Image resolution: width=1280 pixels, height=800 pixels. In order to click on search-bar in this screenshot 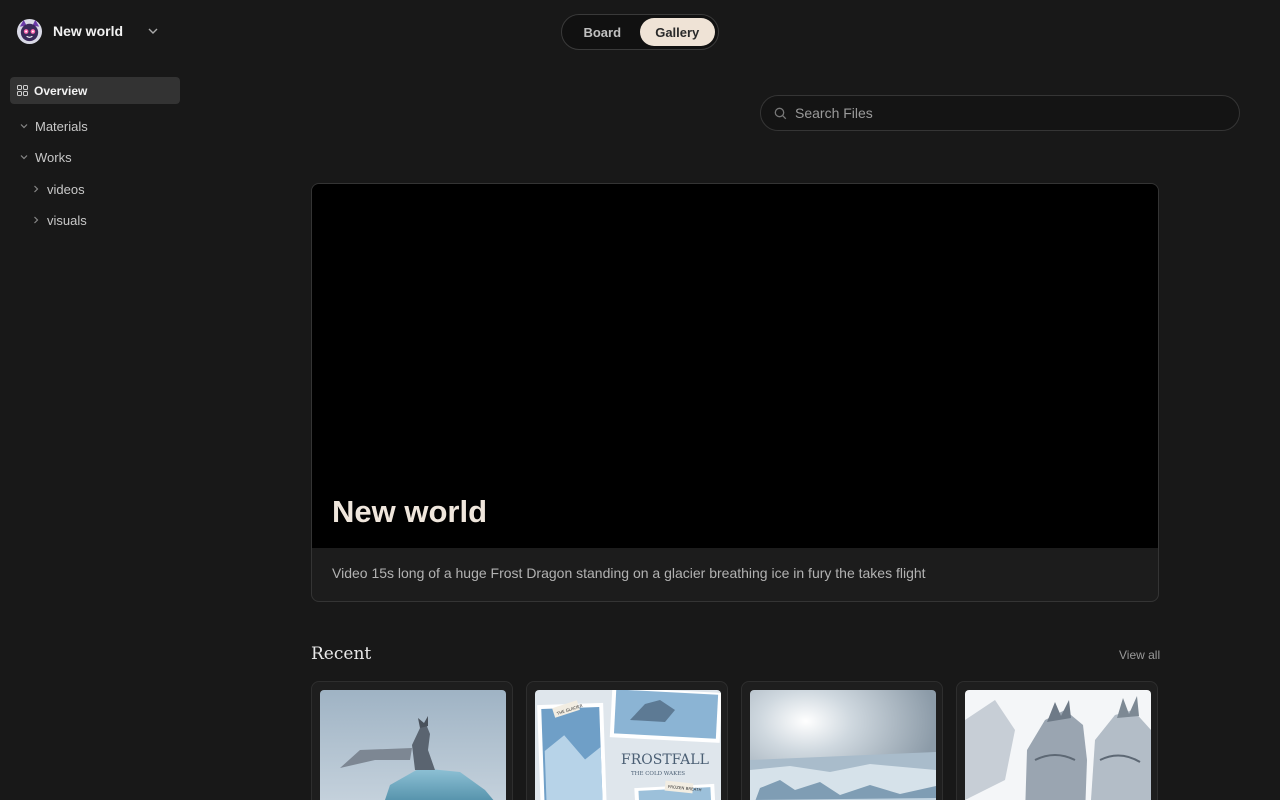, I will do `click(1000, 113)`.